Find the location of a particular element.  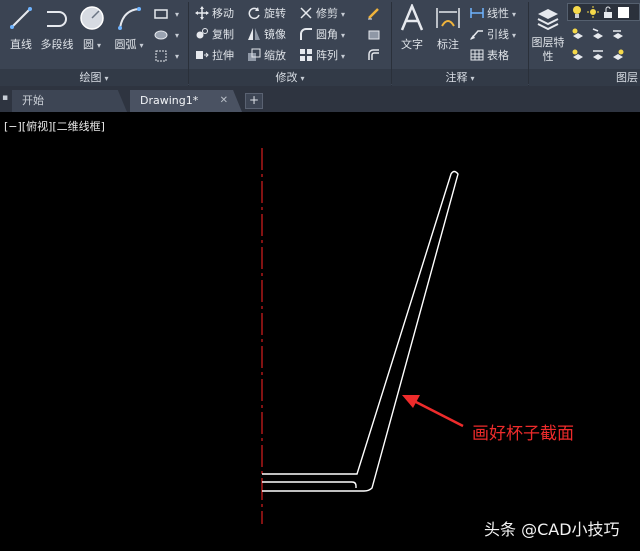

sun-icon is located at coordinates (593, 12).